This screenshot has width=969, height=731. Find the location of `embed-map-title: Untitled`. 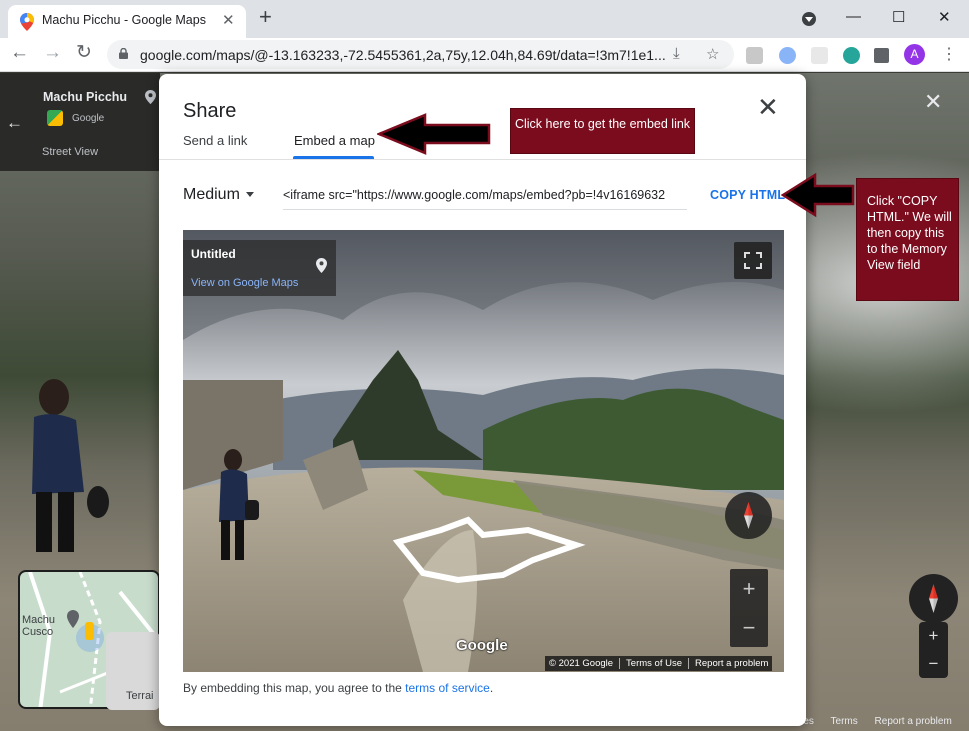

embed-map-title: Untitled is located at coordinates (213, 254).